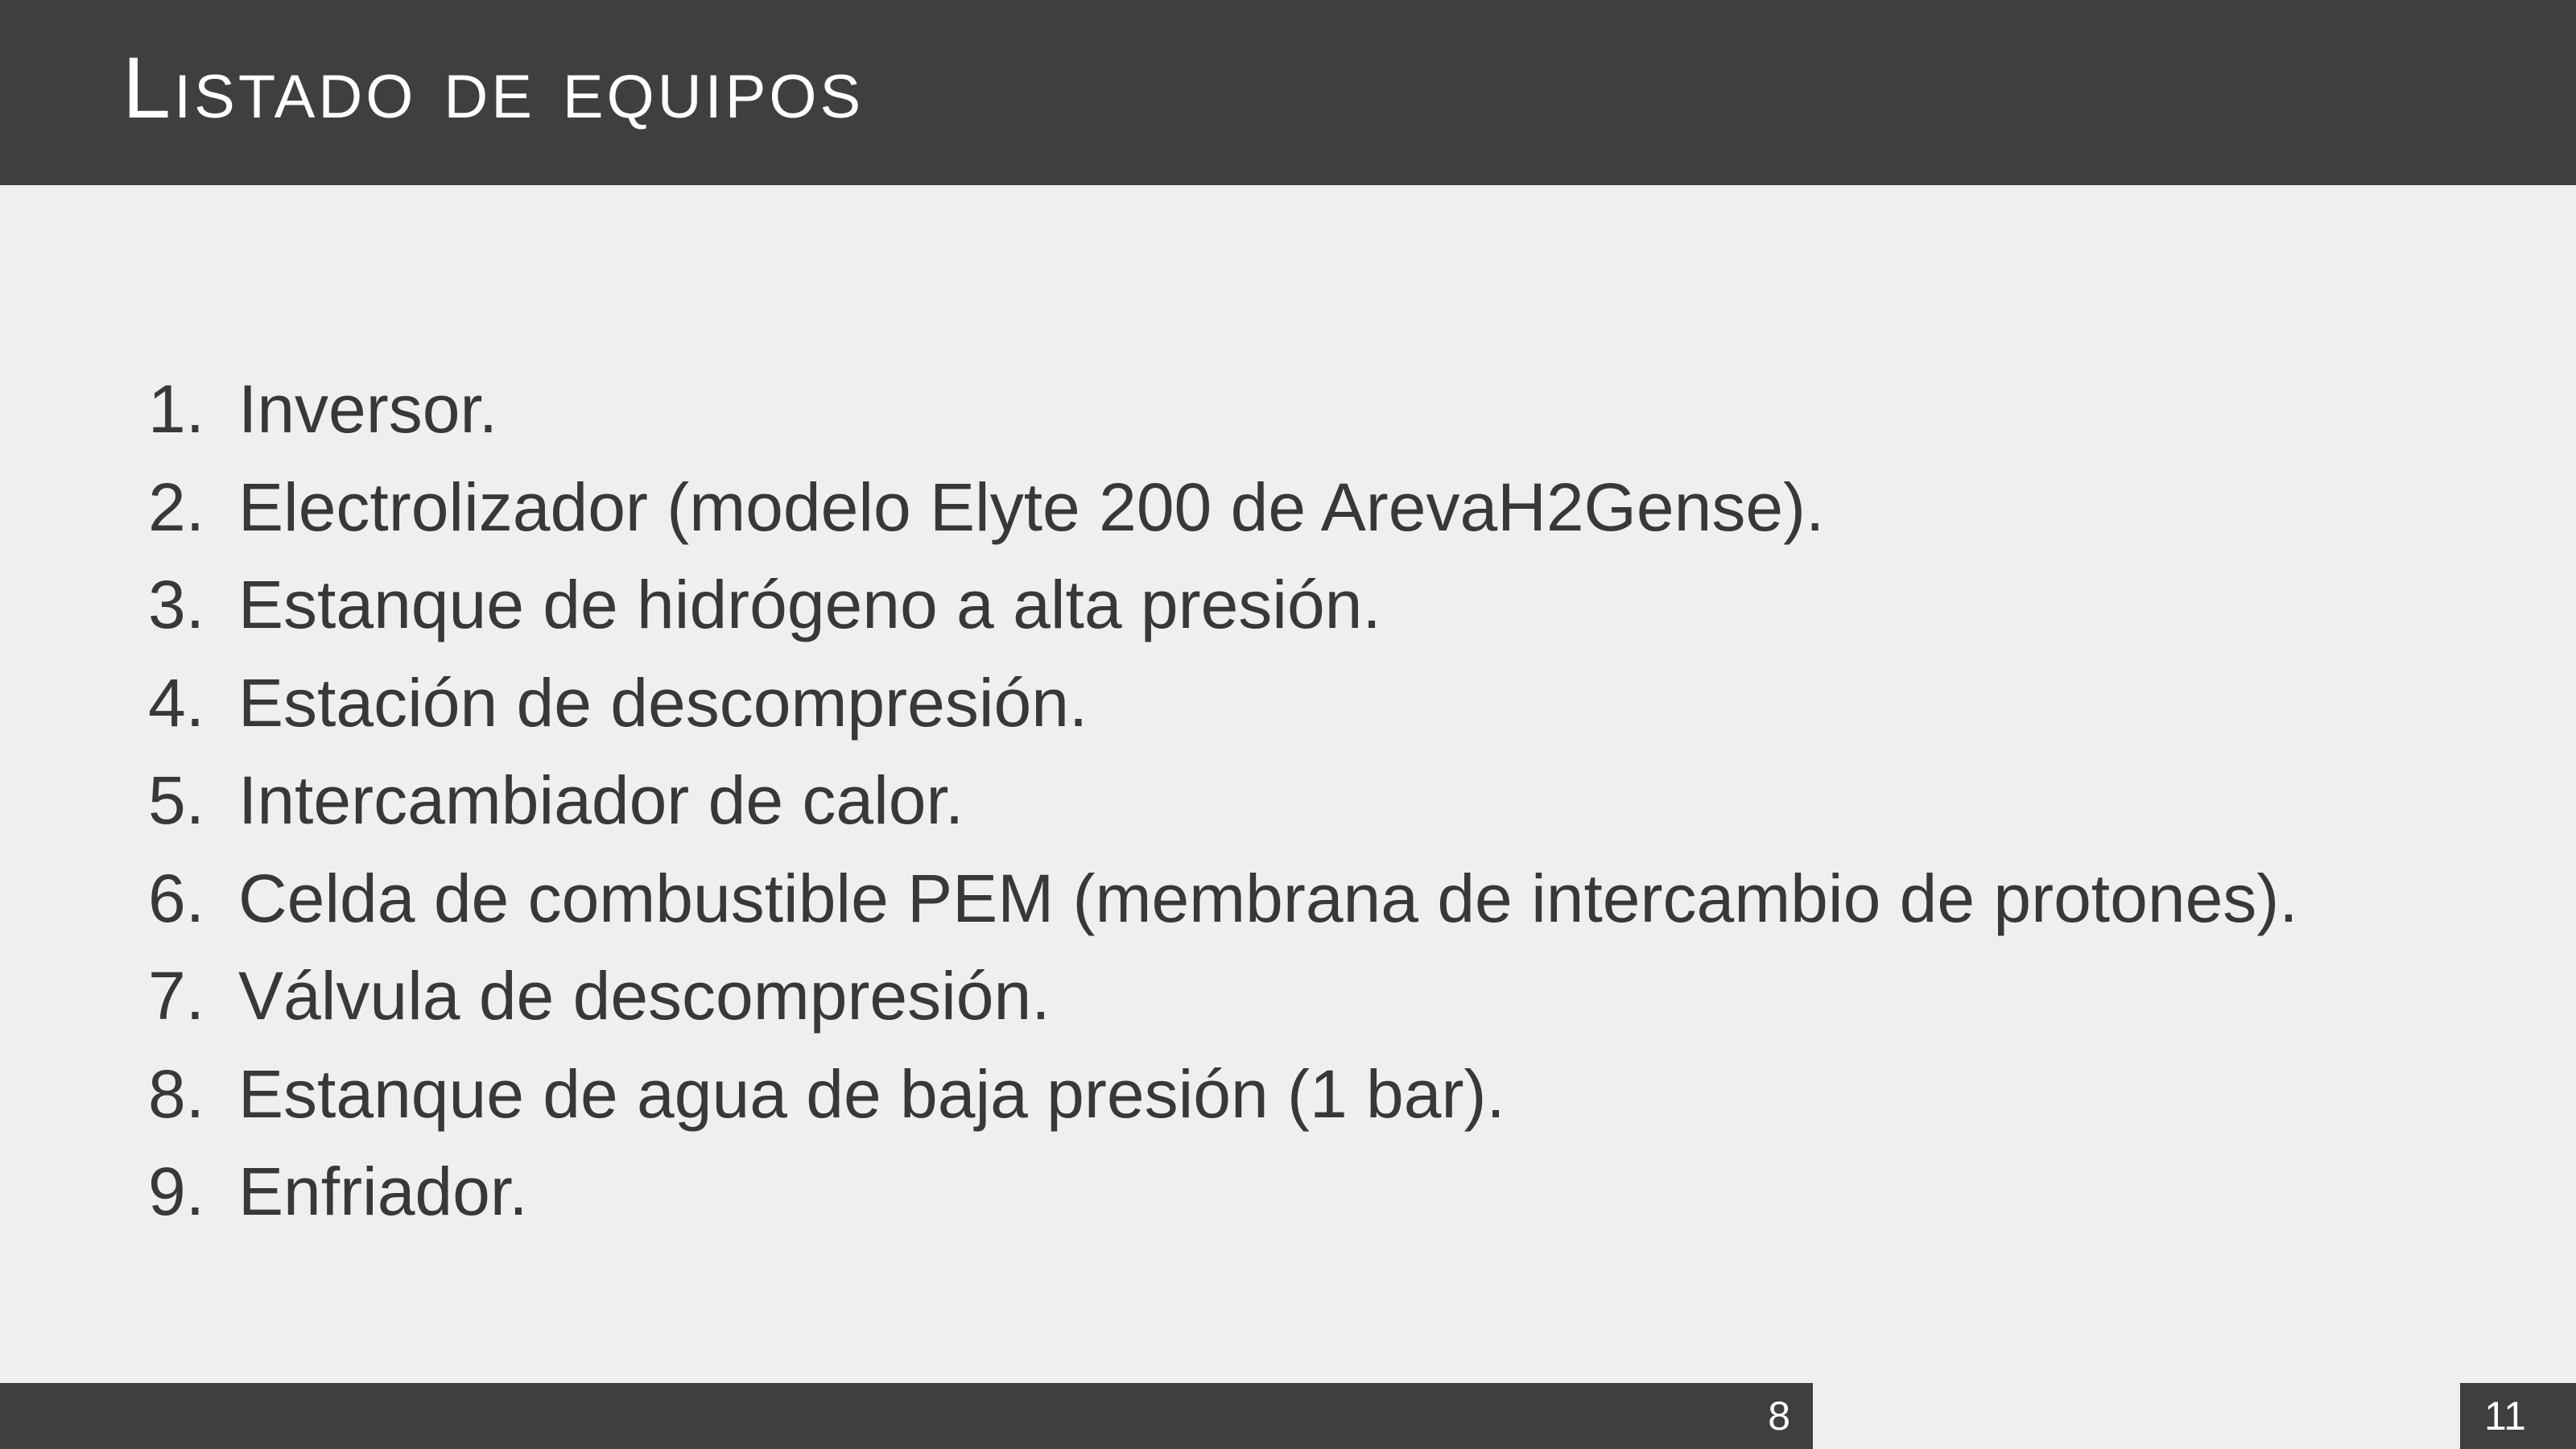  I want to click on list-item: 5. Intercambiador de calor., so click(1223, 801).